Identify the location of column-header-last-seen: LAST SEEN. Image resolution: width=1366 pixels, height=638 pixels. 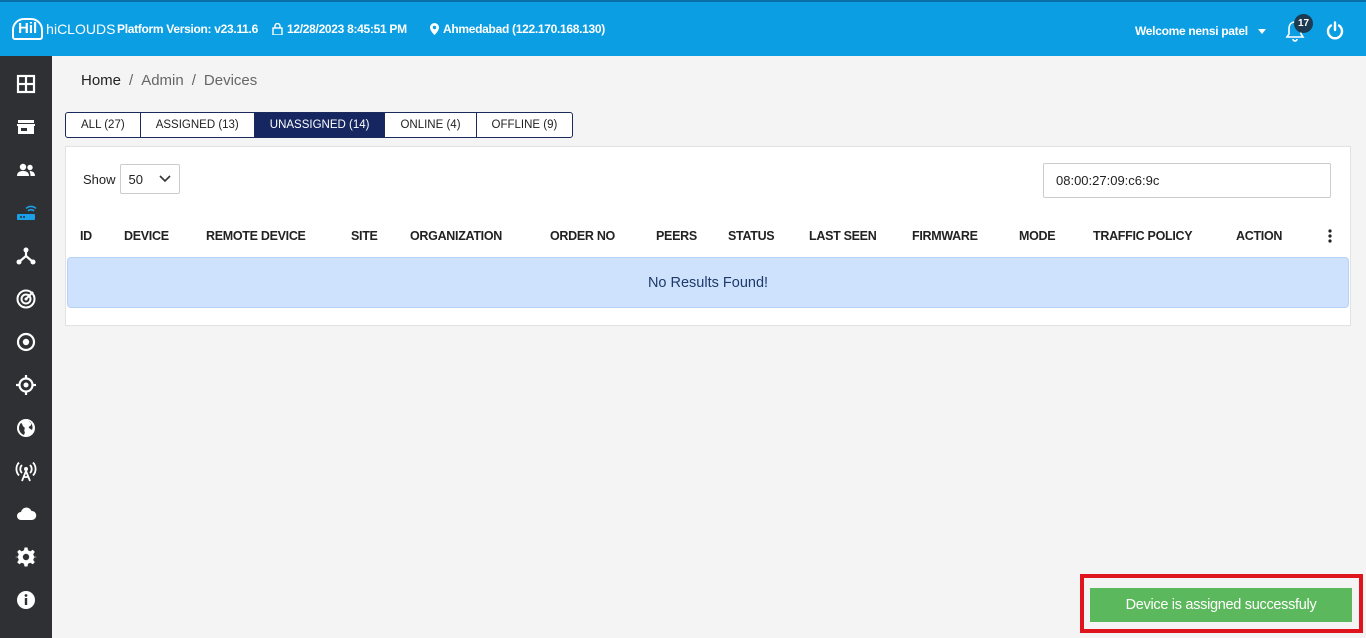
(843, 236).